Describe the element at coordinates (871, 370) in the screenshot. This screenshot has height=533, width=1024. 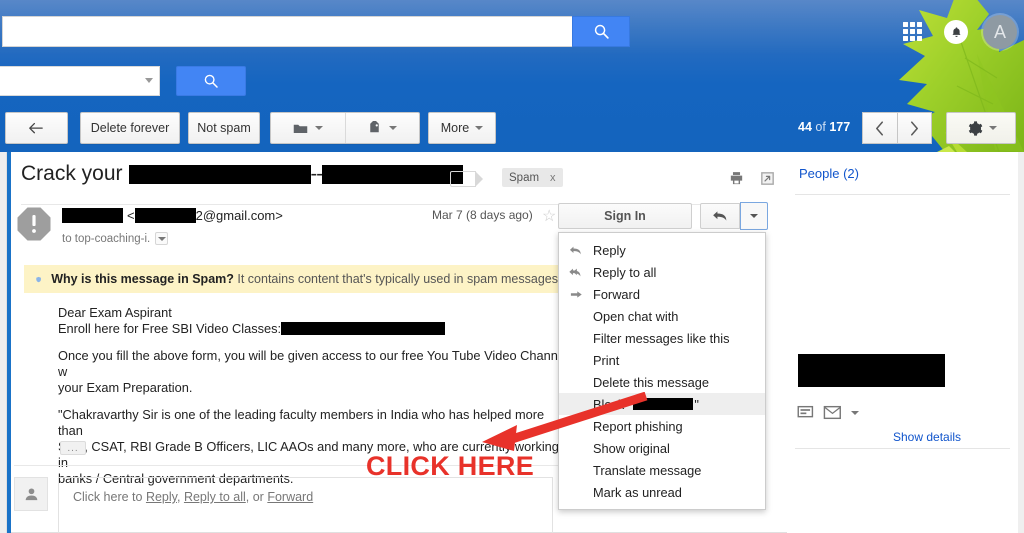
I see `contact-name-redaction` at that location.